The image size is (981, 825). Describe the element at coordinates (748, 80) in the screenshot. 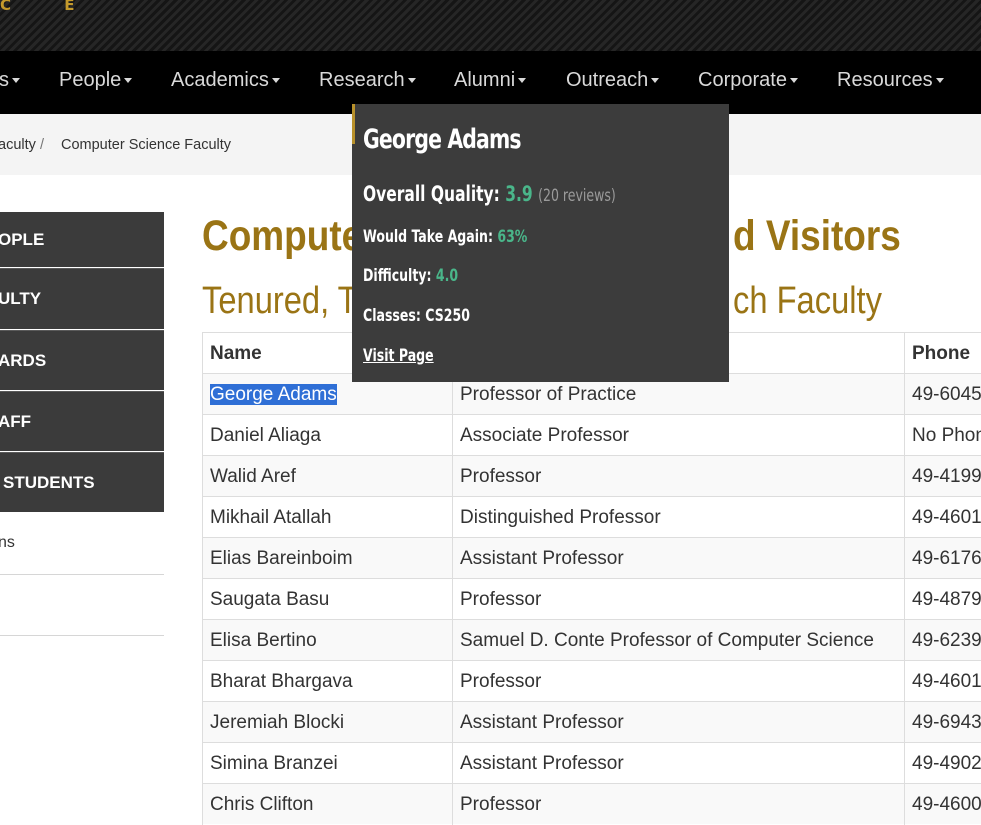

I see `nav-item-corporate: Corporate` at that location.